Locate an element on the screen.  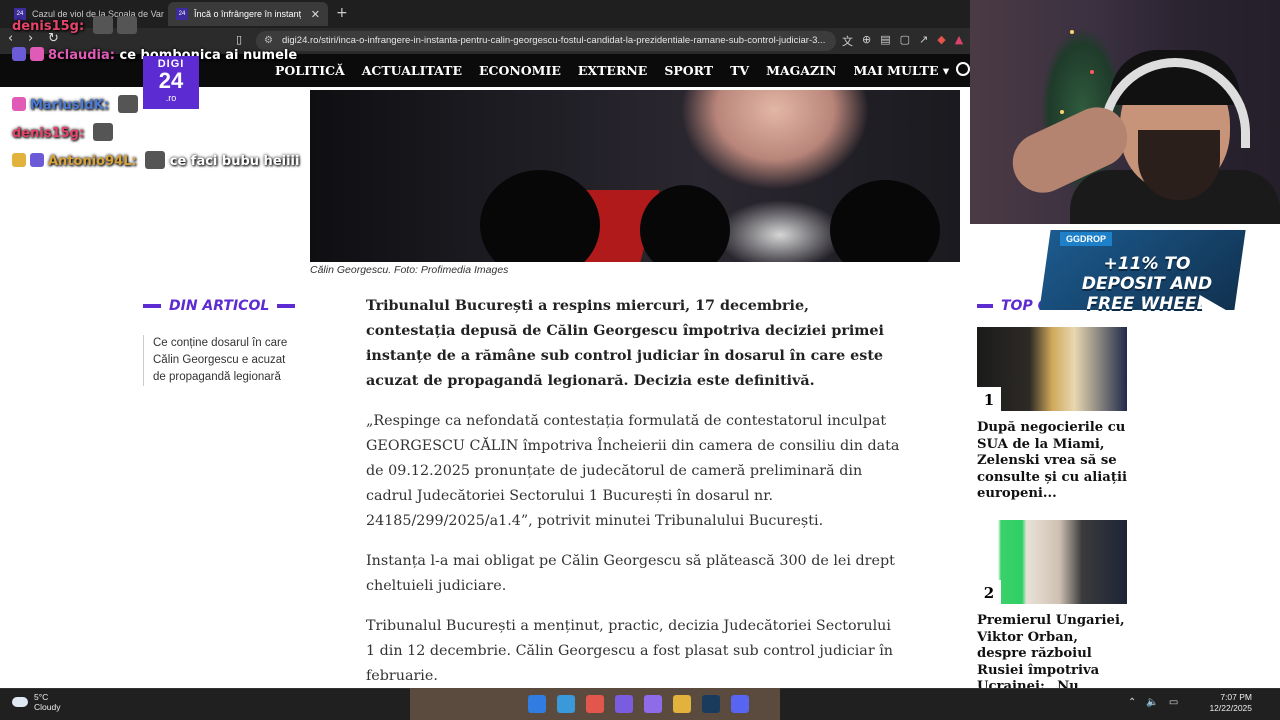
digi24-logo: DIGI 24 .ro is located at coordinates (171, 82).